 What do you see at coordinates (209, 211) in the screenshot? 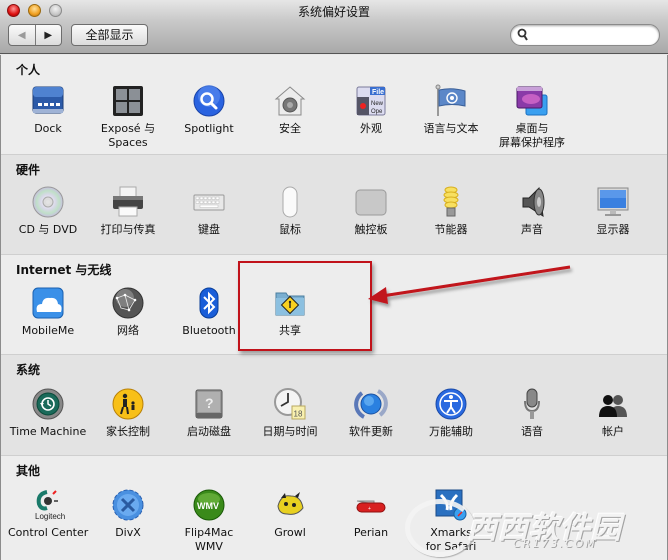
I see `pane-keyboard: 键盘` at bounding box center [209, 211].